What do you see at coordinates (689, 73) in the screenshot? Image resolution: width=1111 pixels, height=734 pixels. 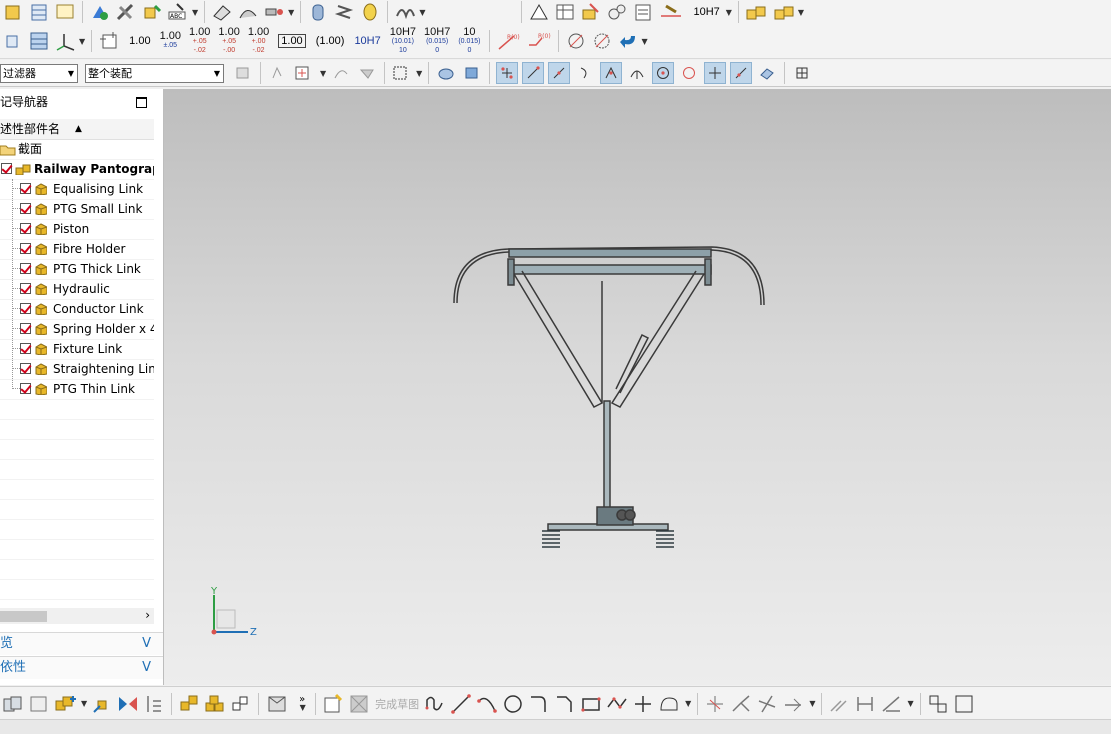 I see `snap-quadrant-icon` at bounding box center [689, 73].